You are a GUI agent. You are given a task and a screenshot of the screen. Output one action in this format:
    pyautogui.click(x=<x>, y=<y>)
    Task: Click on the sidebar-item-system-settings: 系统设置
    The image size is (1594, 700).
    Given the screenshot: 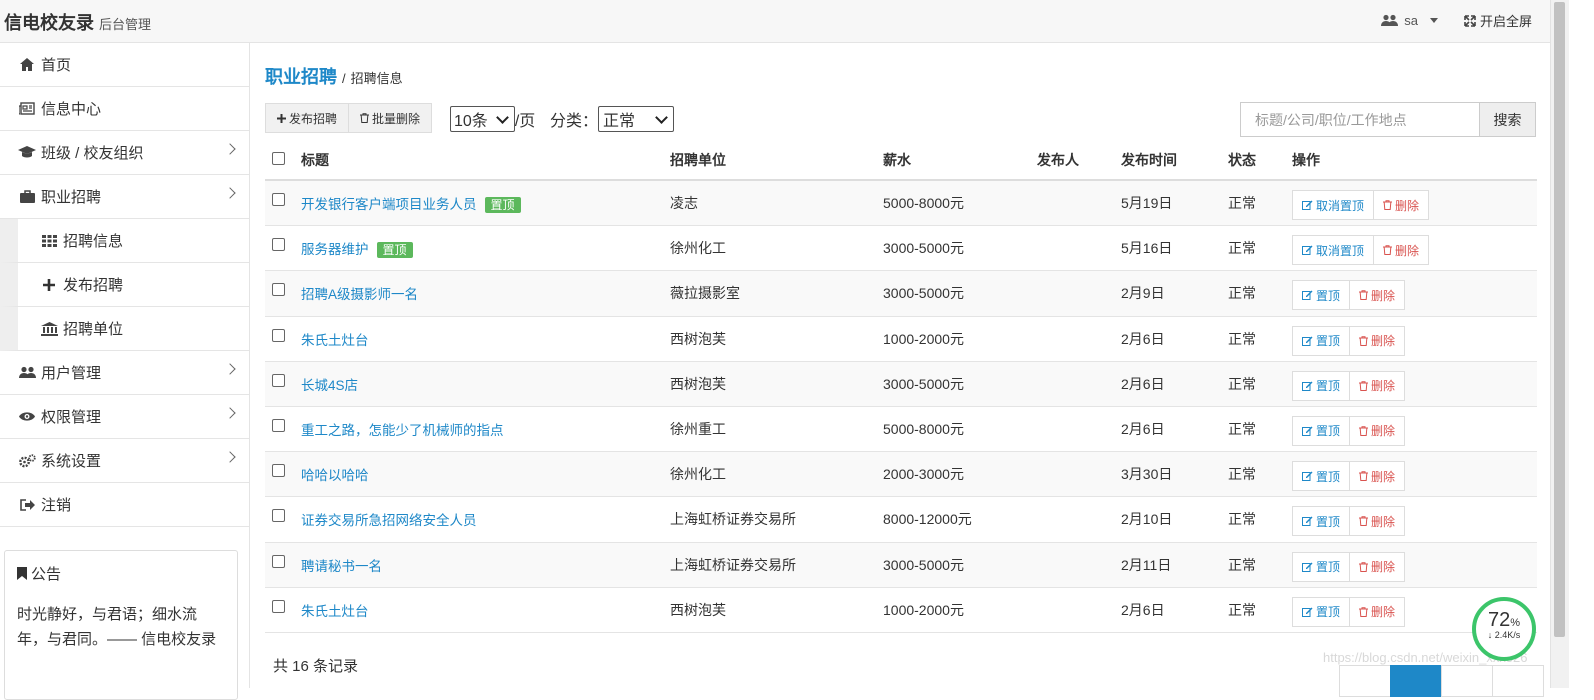 What is the action you would take?
    pyautogui.click(x=124, y=461)
    